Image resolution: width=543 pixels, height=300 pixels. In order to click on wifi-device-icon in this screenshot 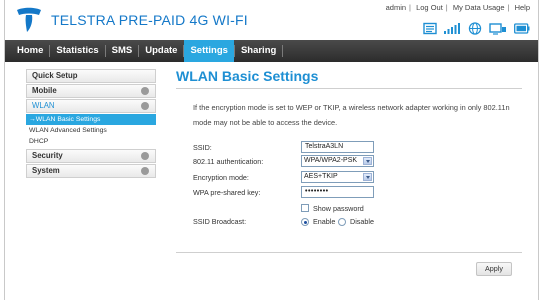, I will do `click(497, 28)`.